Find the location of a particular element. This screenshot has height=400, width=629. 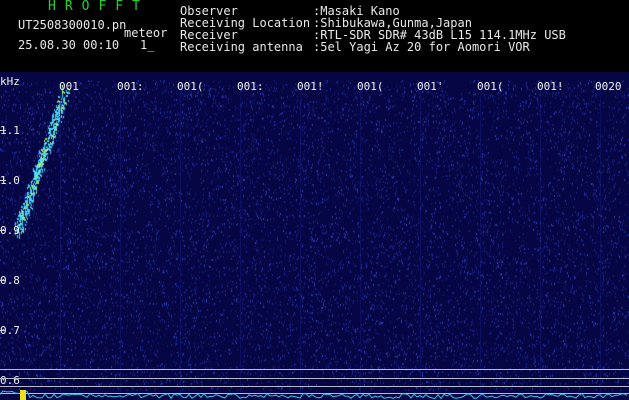

timestamp-label: 25.08.30 00:10 is located at coordinates (69, 45).